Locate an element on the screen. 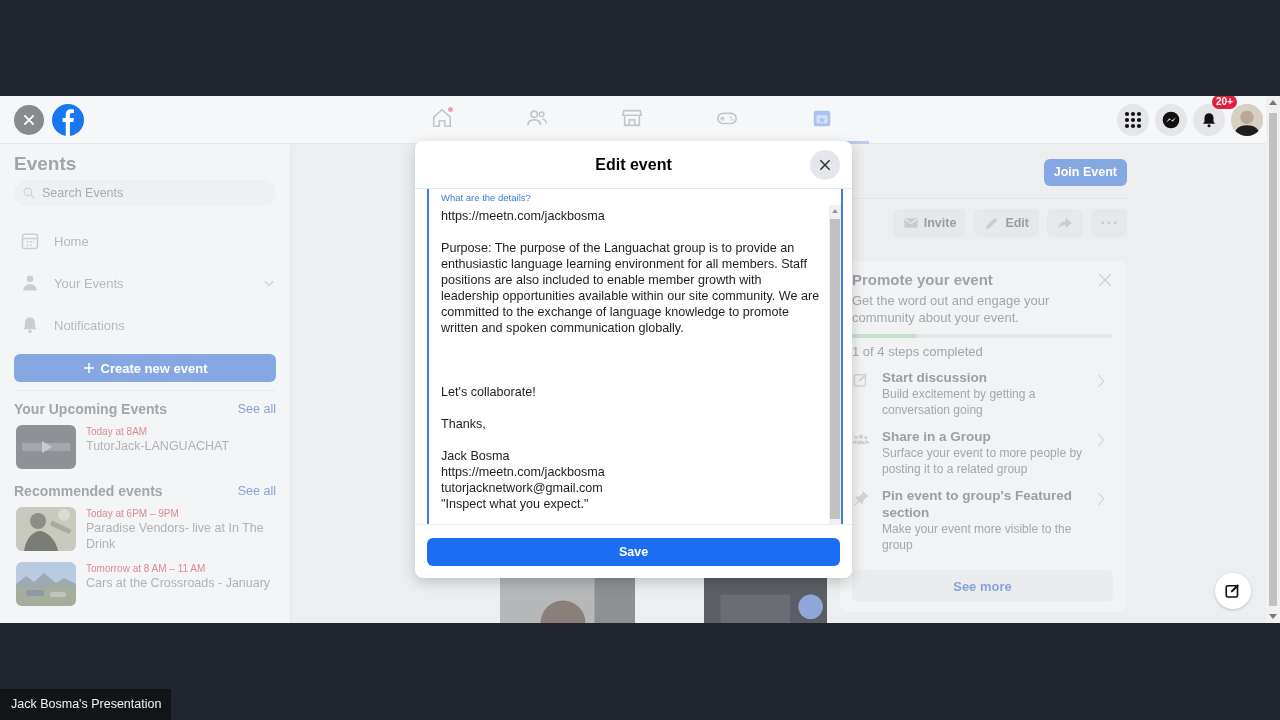 This screenshot has height=720, width=1280. join-event-button: Join Event is located at coordinates (1085, 172).